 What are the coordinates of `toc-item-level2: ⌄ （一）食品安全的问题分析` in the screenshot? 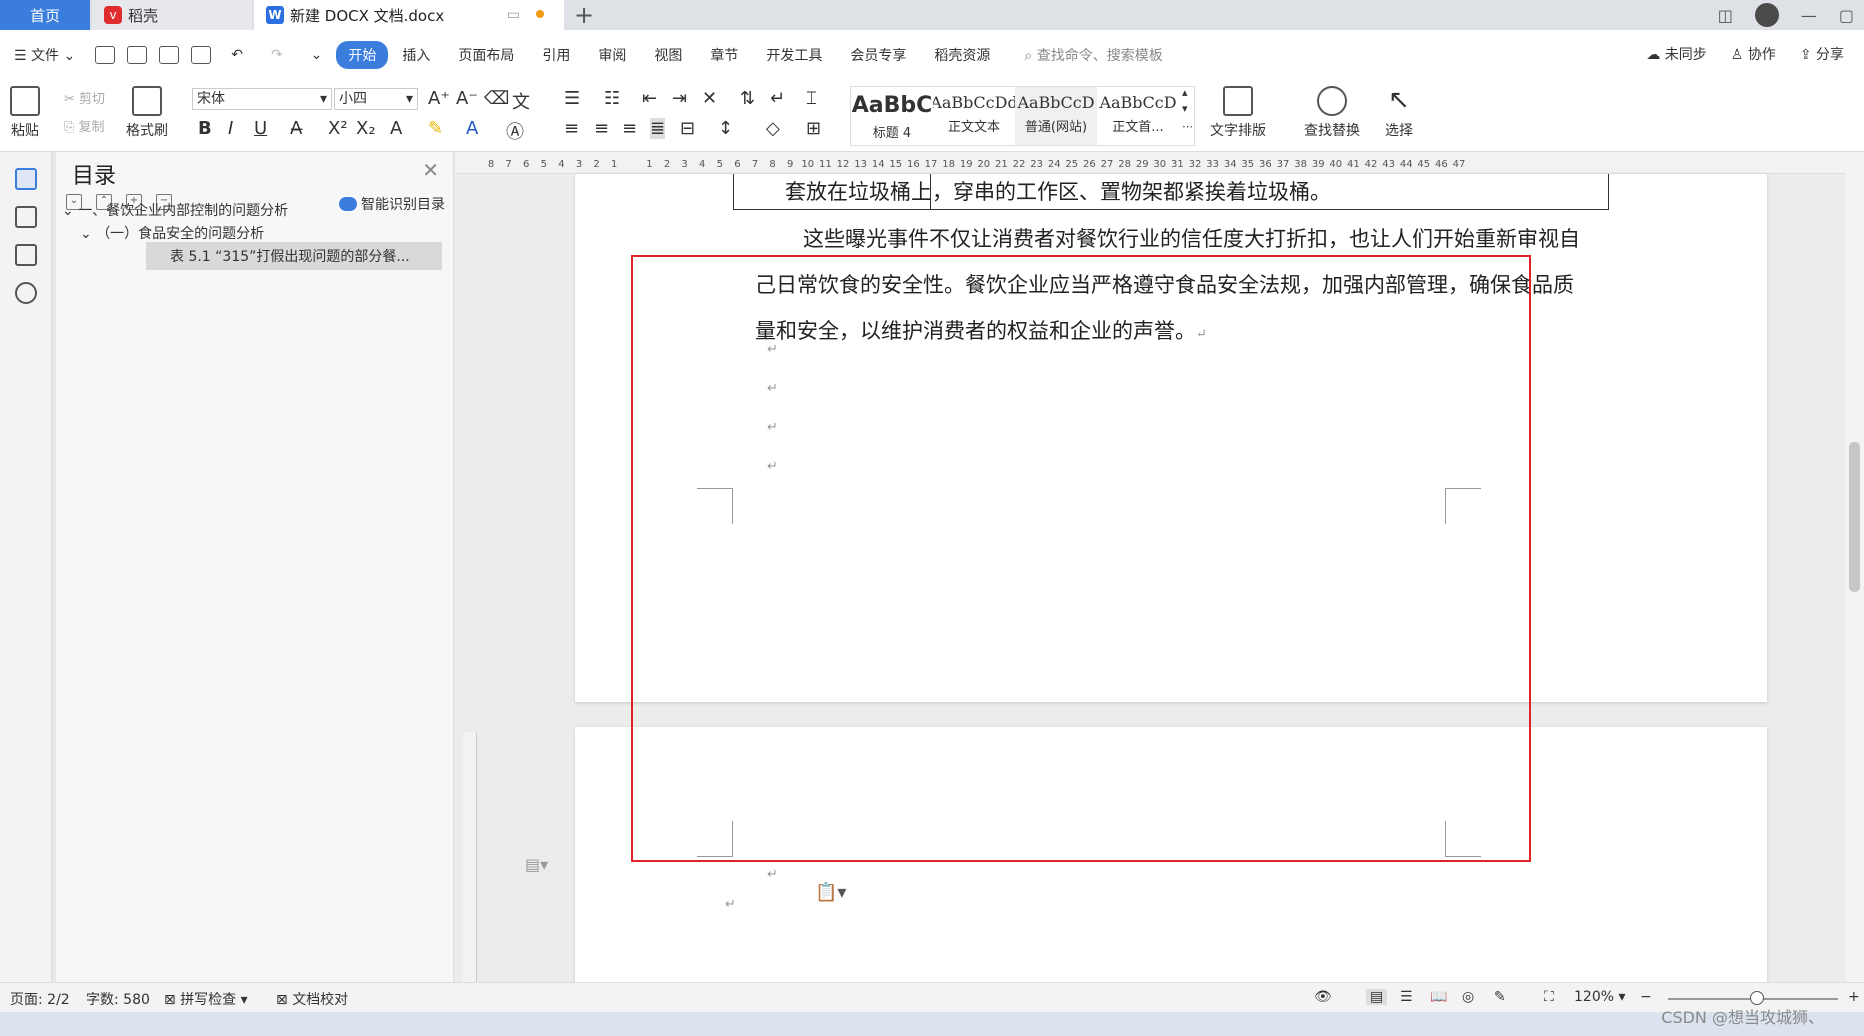 It's located at (172, 233).